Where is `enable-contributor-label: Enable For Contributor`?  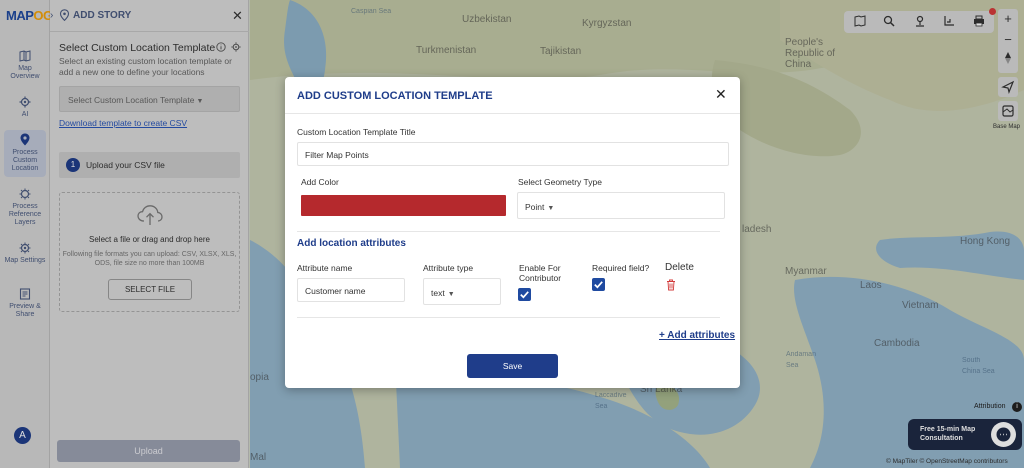 enable-contributor-label: Enable For Contributor is located at coordinates (540, 273).